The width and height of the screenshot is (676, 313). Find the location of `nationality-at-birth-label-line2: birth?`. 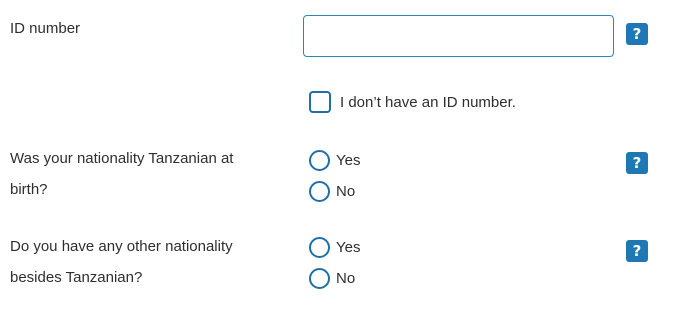

nationality-at-birth-label-line2: birth? is located at coordinates (29, 189).